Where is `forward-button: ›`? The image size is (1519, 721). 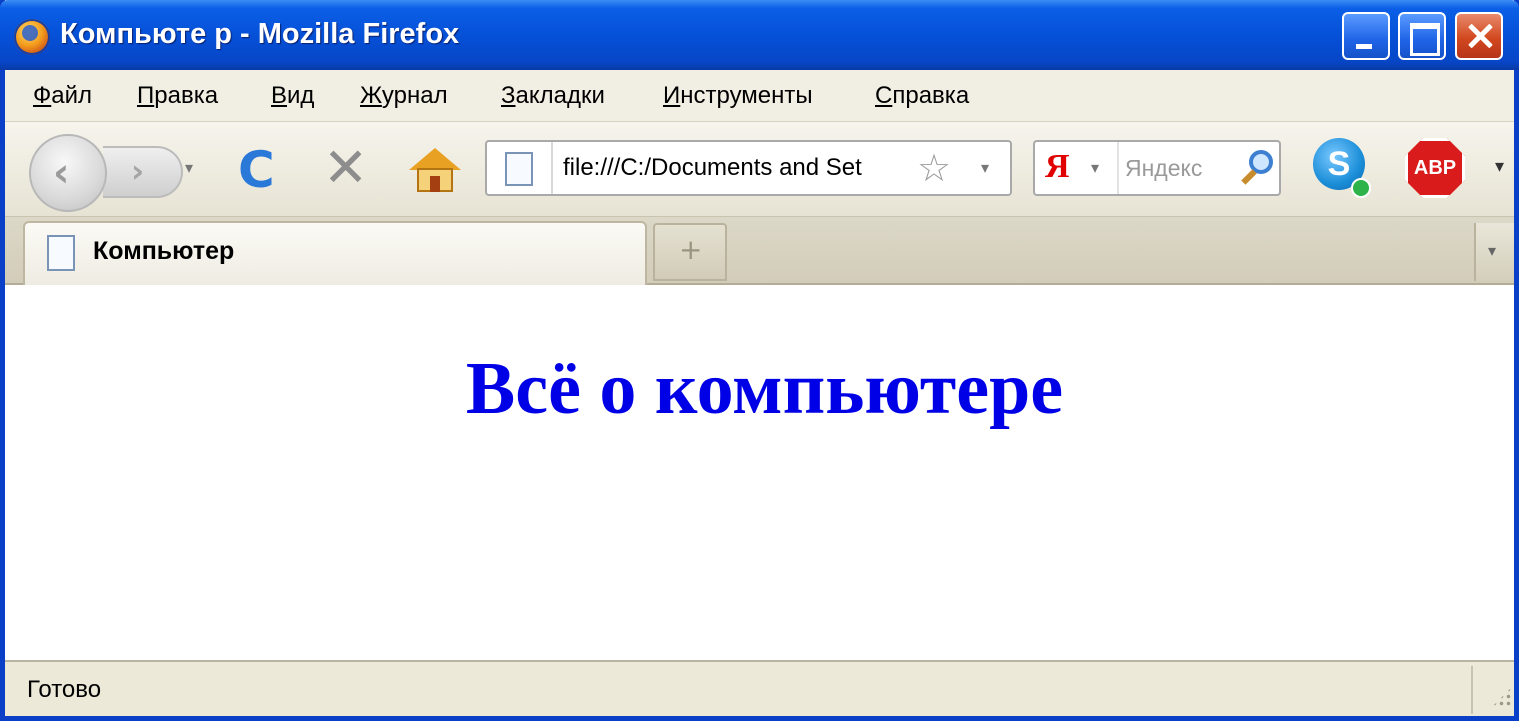
forward-button: › is located at coordinates (143, 172).